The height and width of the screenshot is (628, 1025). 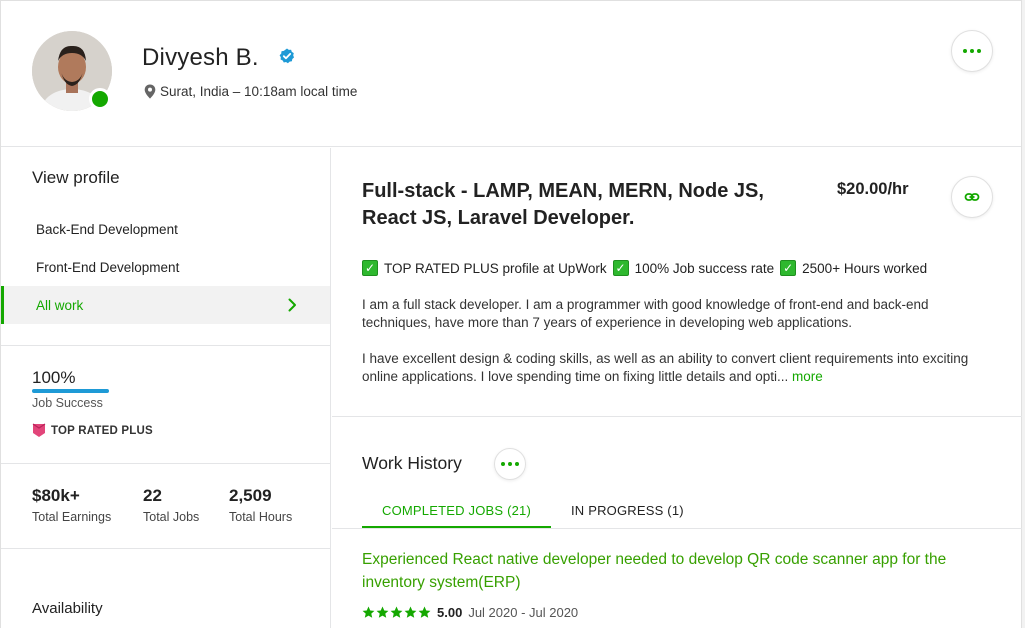 I want to click on tab-in-progress: IN PROGRESS (1), so click(x=627, y=514).